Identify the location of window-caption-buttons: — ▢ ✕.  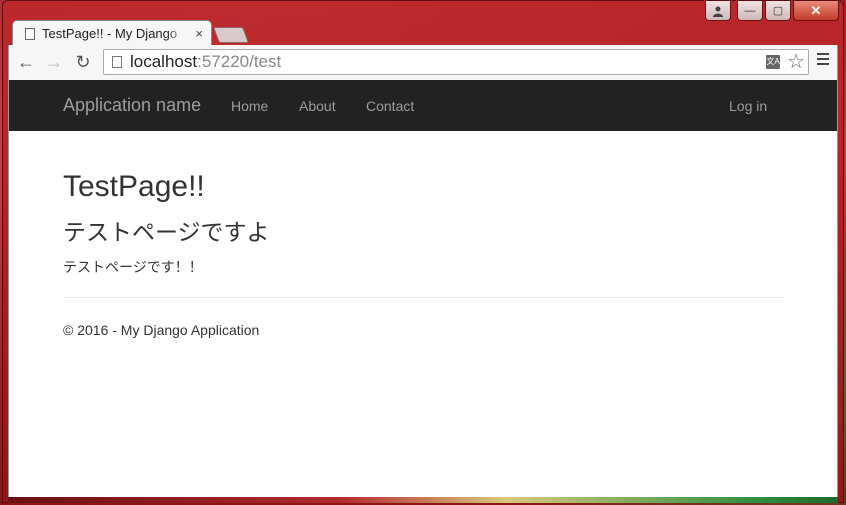
(772, 11).